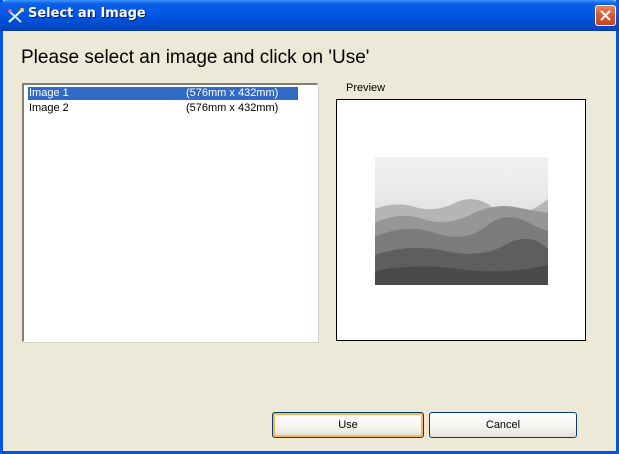 Image resolution: width=619 pixels, height=454 pixels. What do you see at coordinates (348, 425) in the screenshot?
I see `use-button: Use` at bounding box center [348, 425].